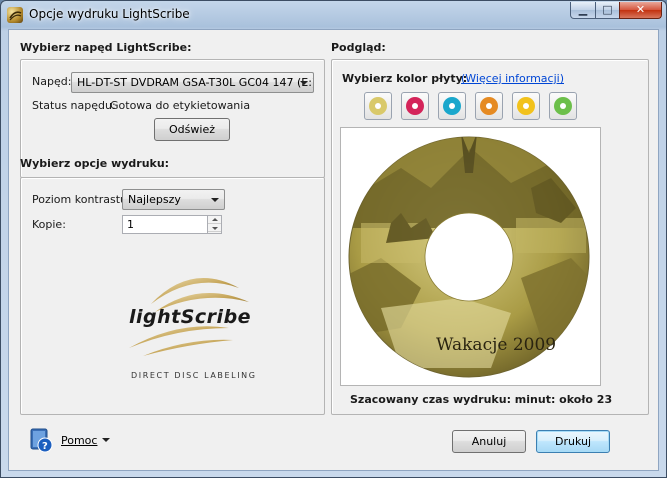 Image resolution: width=667 pixels, height=478 pixels. What do you see at coordinates (573, 441) in the screenshot?
I see `print-button: Drukuj` at bounding box center [573, 441].